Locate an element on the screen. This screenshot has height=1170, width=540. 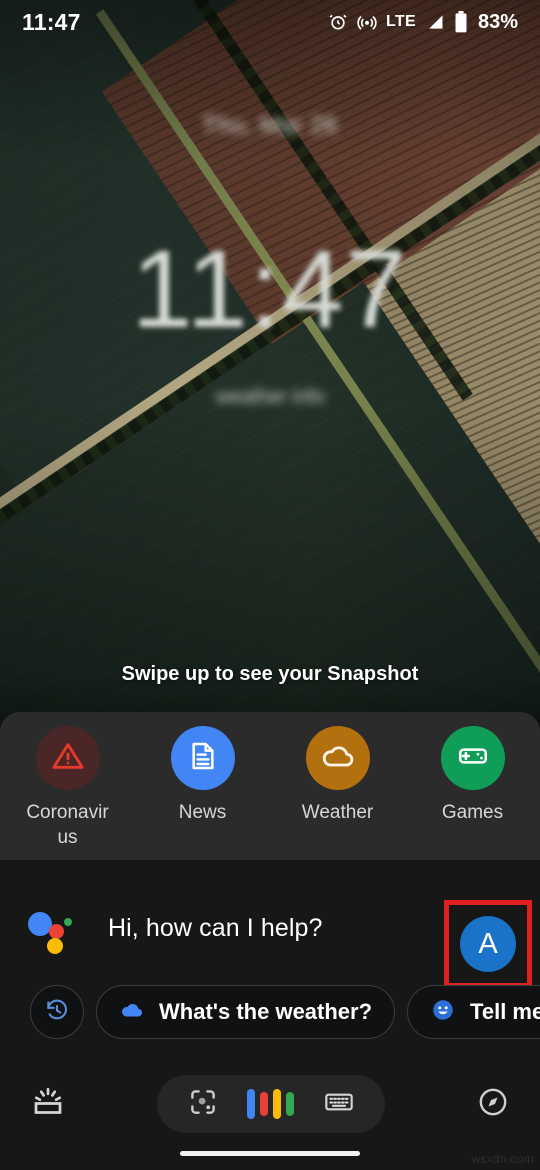
lockscreen-subtext: weather info is located at coordinates (270, 397).